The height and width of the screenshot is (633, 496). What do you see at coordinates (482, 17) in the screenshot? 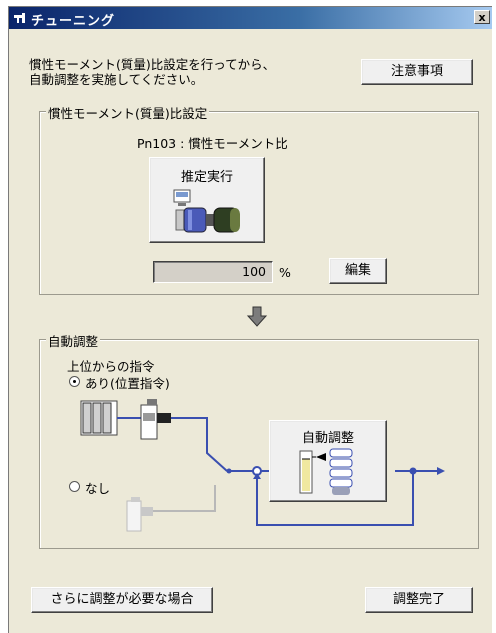
I see `close-button: x` at bounding box center [482, 17].